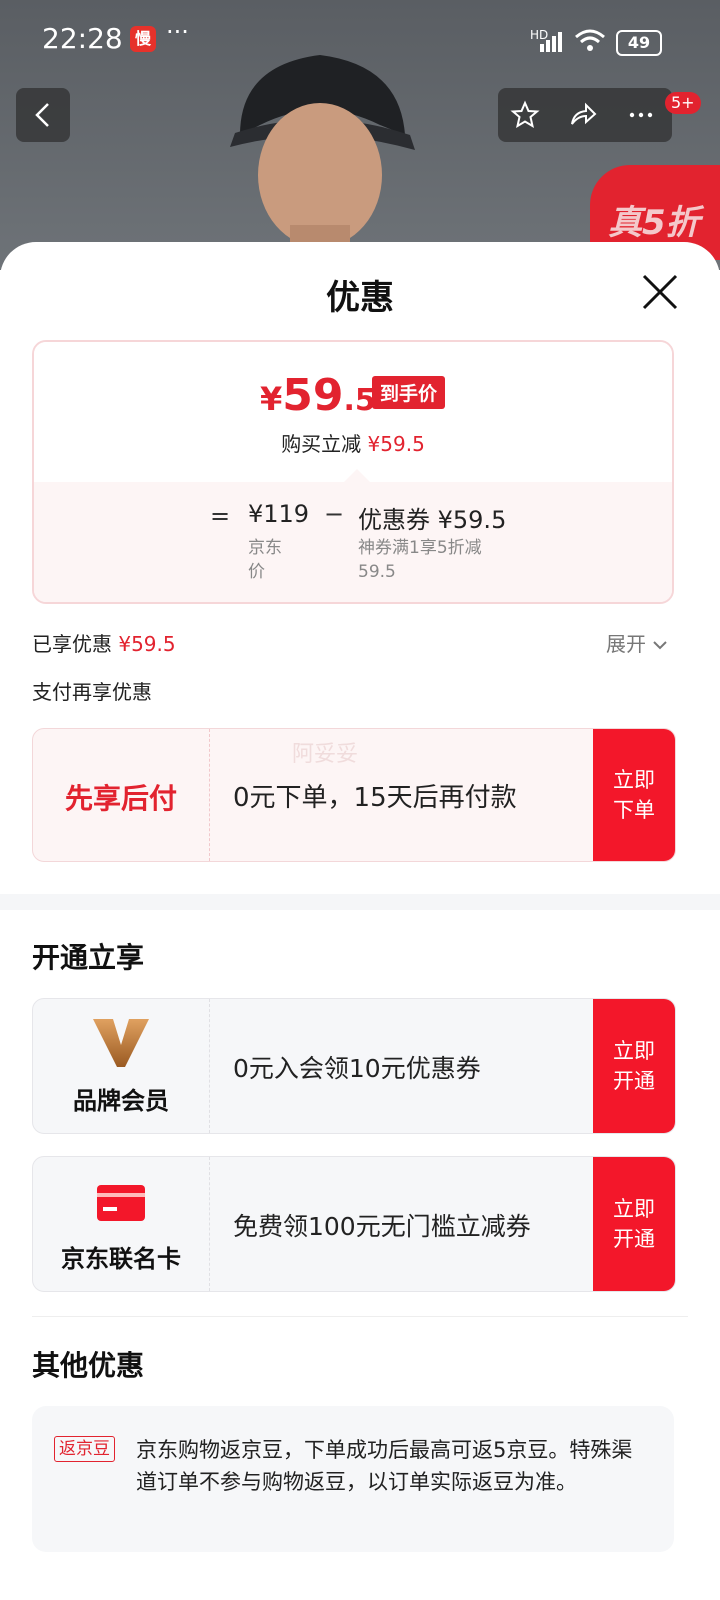  What do you see at coordinates (325, 754) in the screenshot?
I see `watermark-text: 阿妥妥` at bounding box center [325, 754].